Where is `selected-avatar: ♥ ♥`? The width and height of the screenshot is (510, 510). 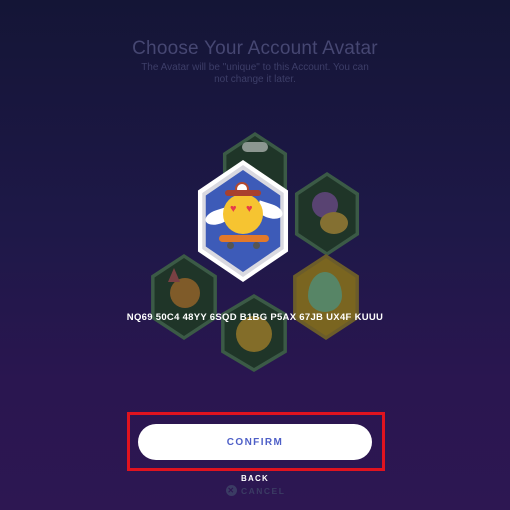 selected-avatar: ♥ ♥ is located at coordinates (243, 221).